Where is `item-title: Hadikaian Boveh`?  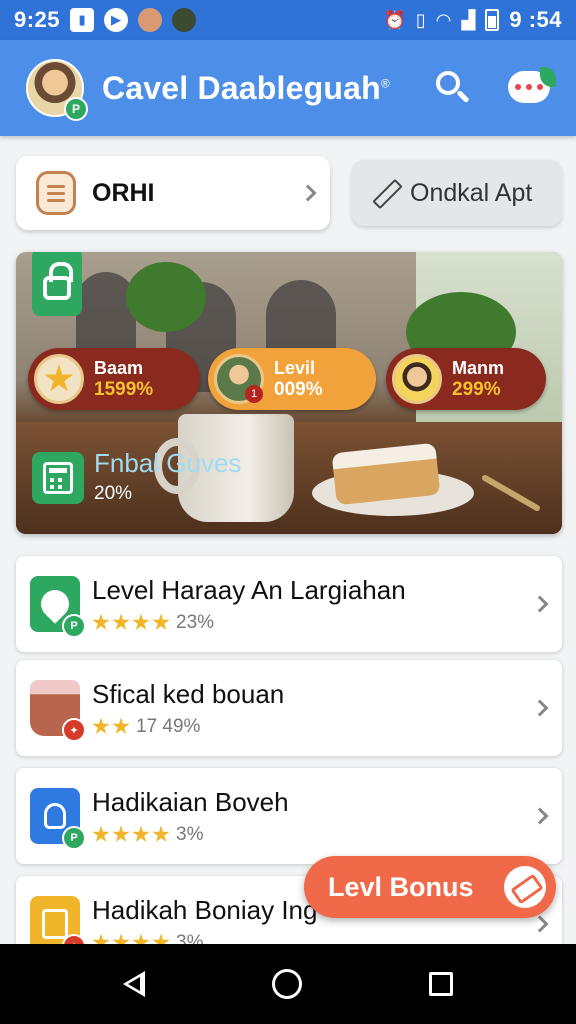 item-title: Hadikaian Boveh is located at coordinates (190, 801).